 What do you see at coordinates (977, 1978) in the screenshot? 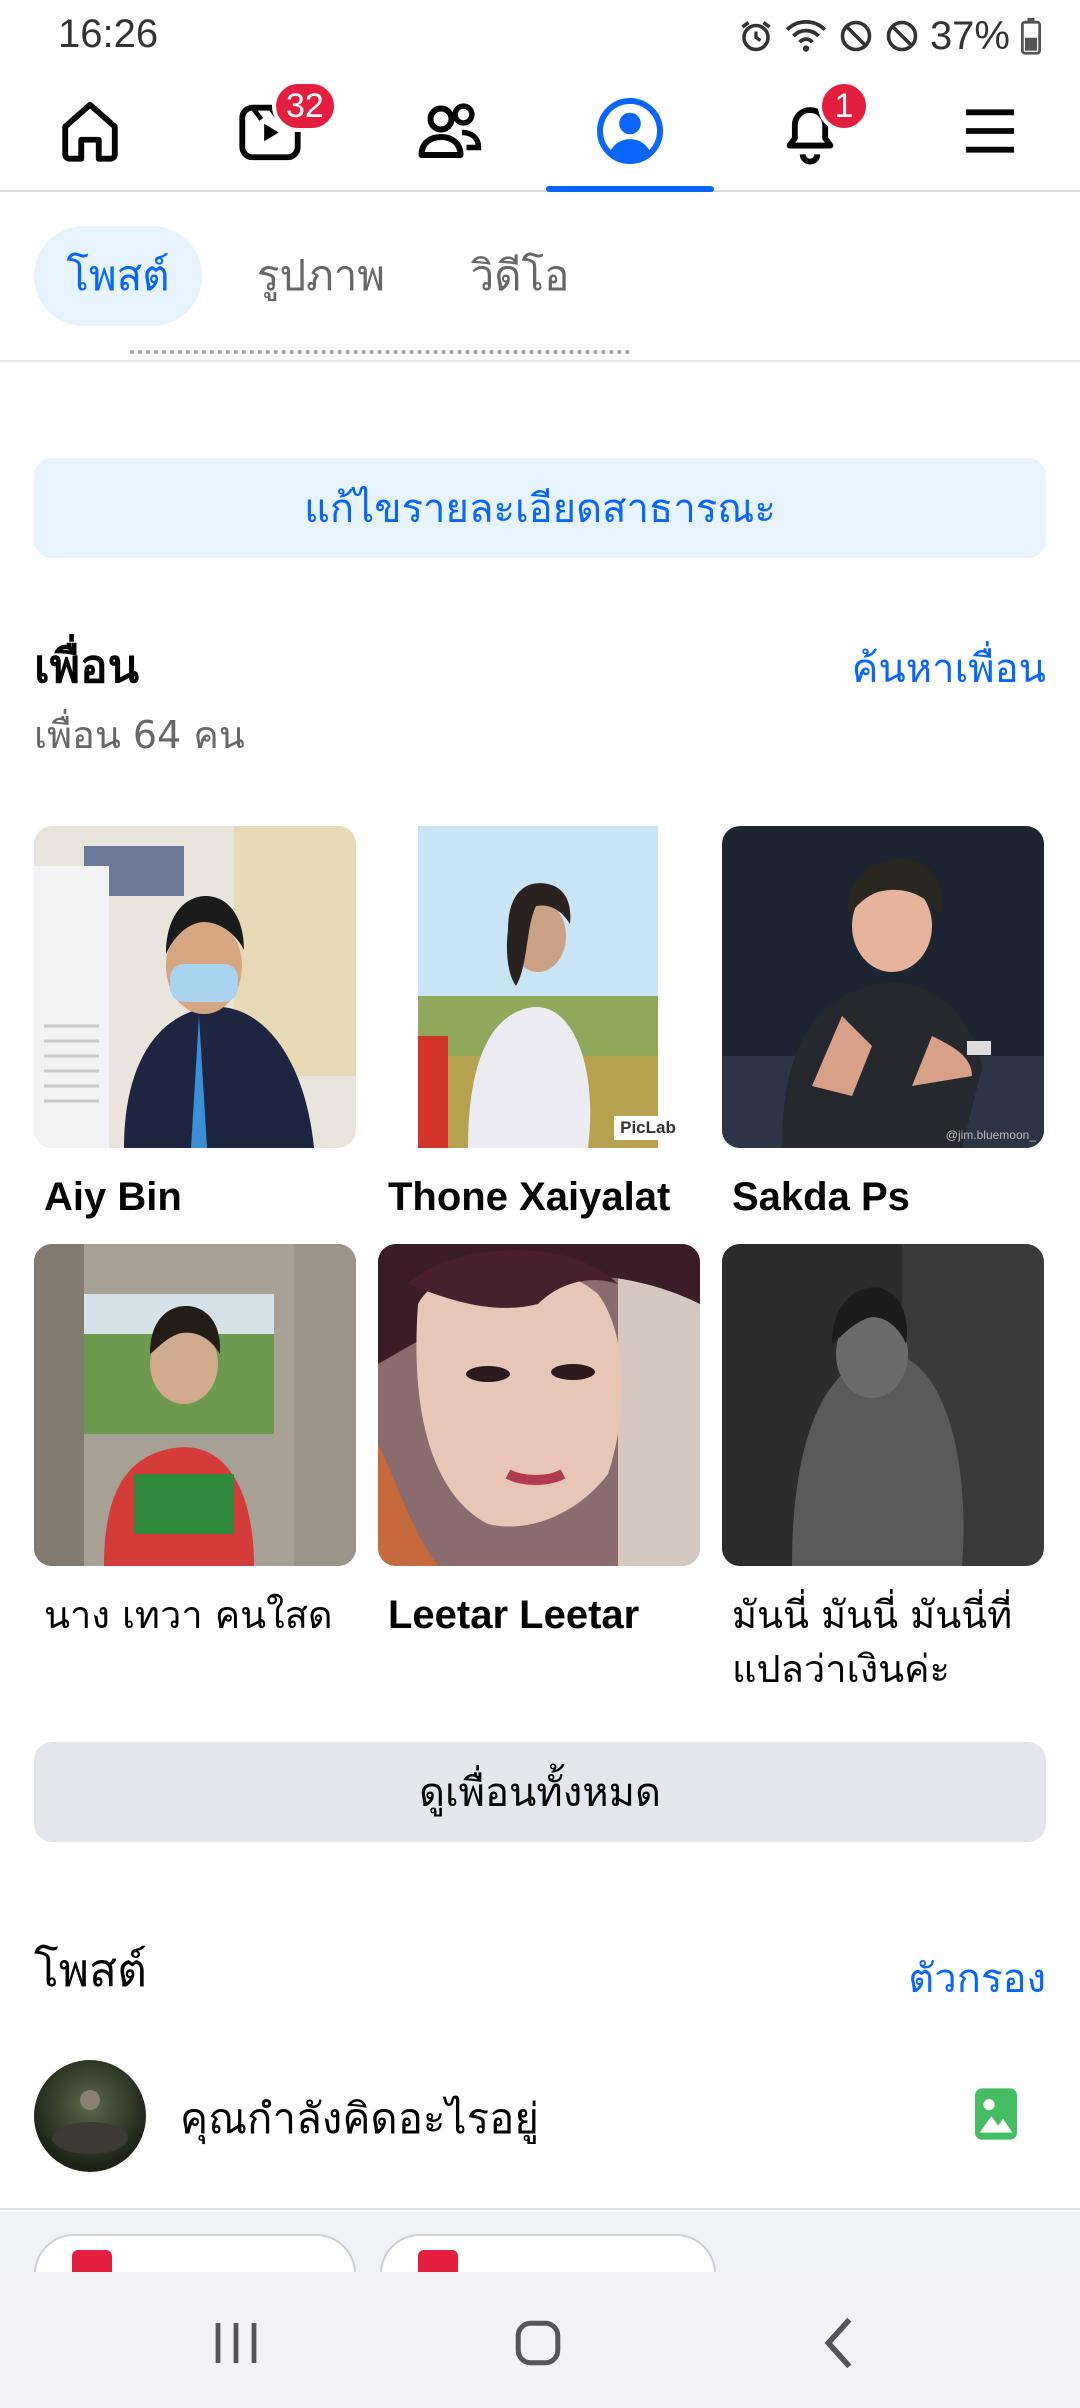
I see `filter-link: ตัวกรอง` at bounding box center [977, 1978].